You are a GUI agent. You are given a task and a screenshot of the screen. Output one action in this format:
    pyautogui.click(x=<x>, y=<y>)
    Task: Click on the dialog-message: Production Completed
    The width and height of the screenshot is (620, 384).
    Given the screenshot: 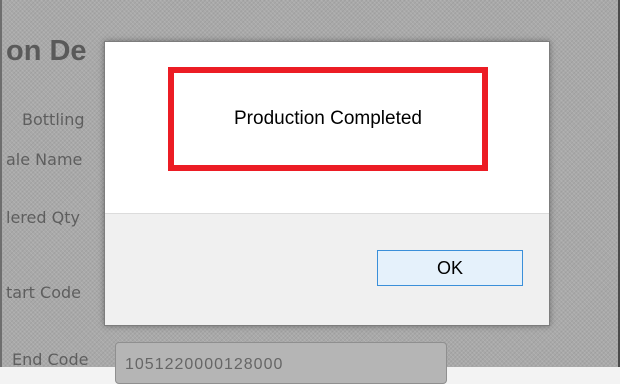 What is the action you would take?
    pyautogui.click(x=328, y=118)
    